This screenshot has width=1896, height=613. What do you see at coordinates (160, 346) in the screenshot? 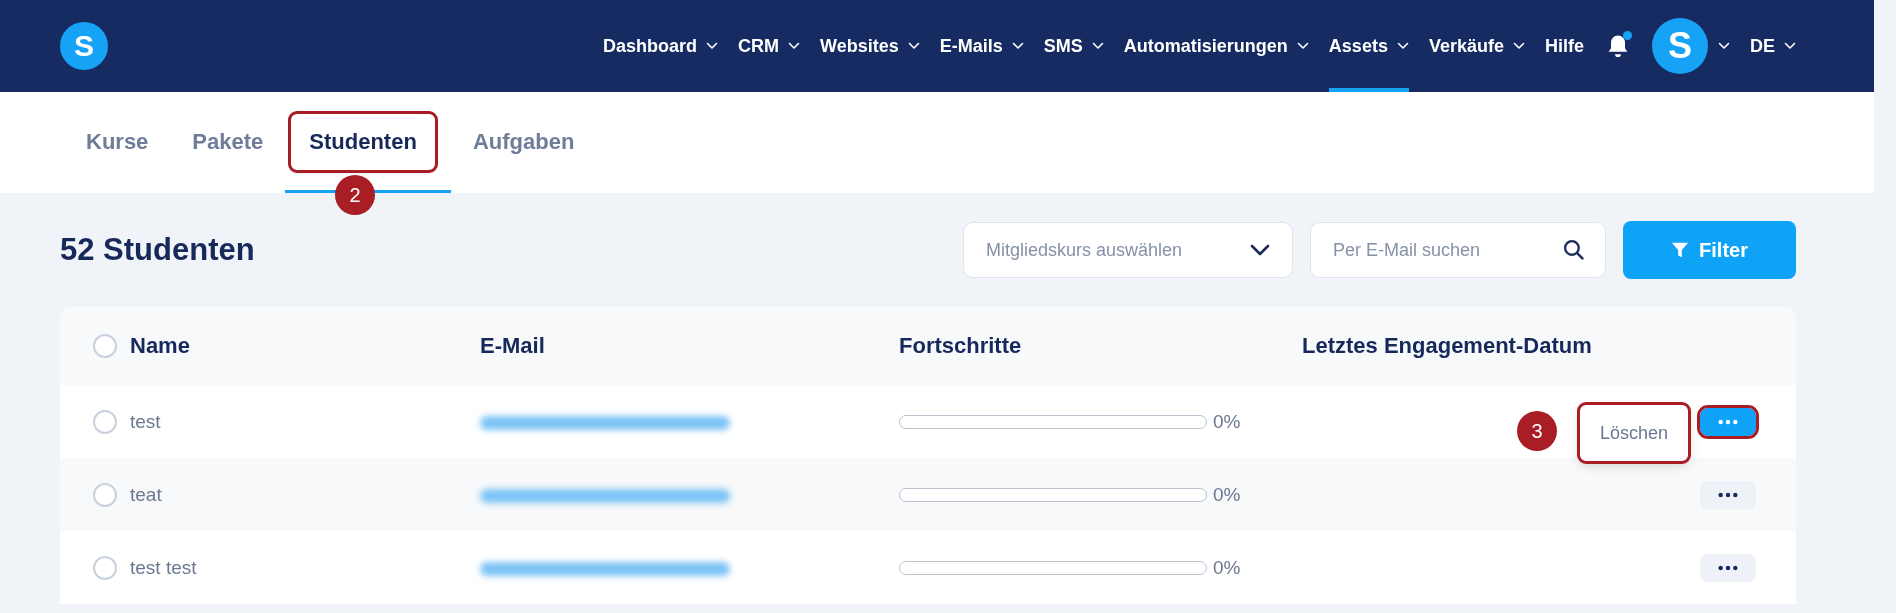
I see `column-header: Name` at bounding box center [160, 346].